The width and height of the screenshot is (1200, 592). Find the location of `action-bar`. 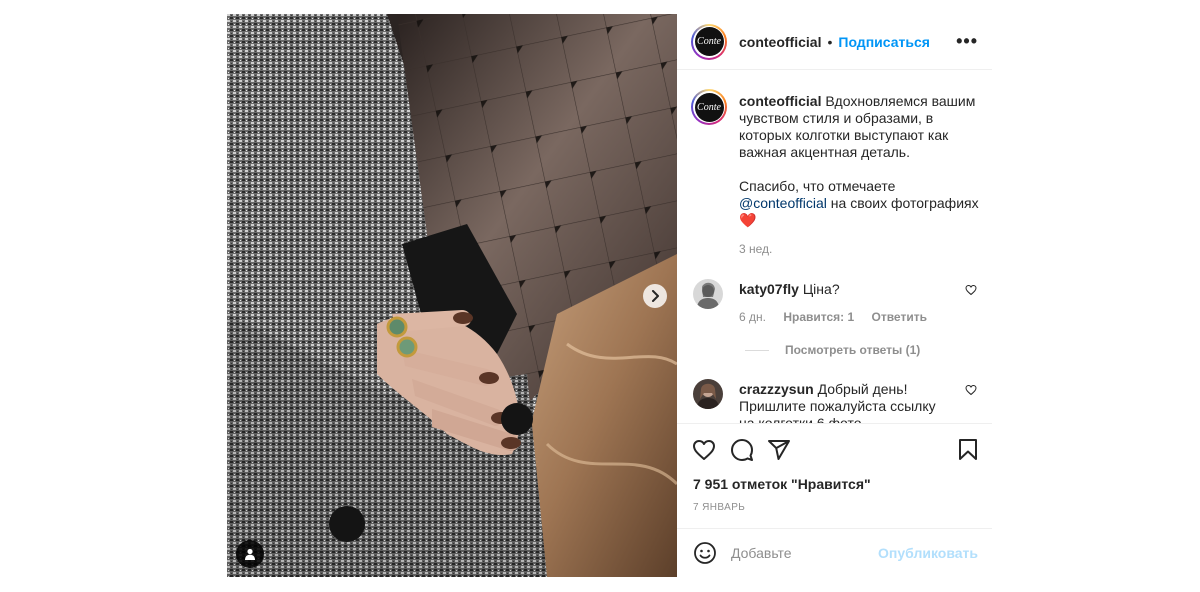

action-bar is located at coordinates (834, 450).